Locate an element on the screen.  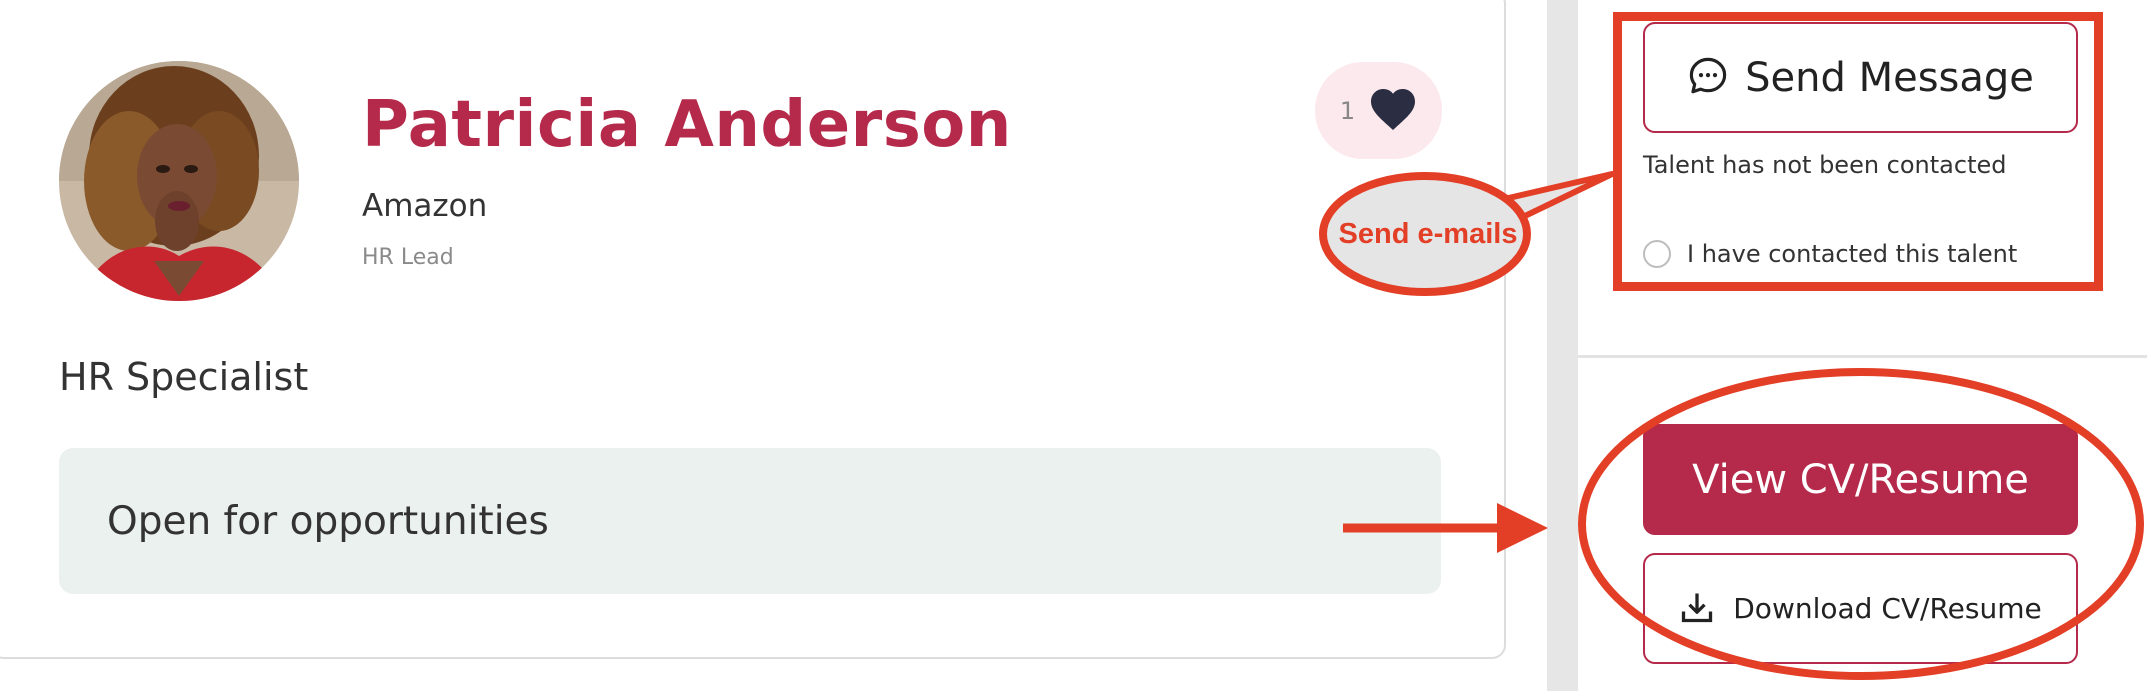
annotation-arrowhead is located at coordinates (1522, 528).